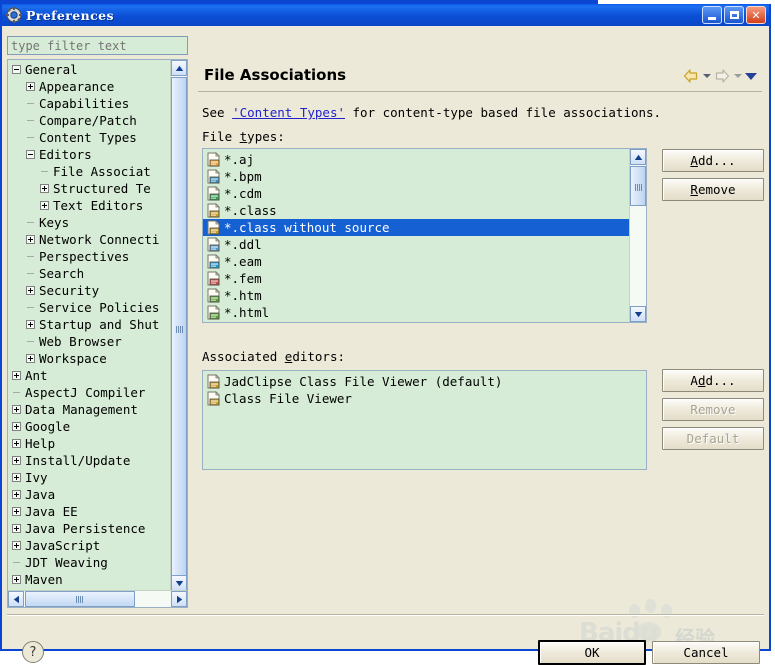 The width and height of the screenshot is (775, 665). I want to click on sidebar-item-search: Search, so click(89, 273).